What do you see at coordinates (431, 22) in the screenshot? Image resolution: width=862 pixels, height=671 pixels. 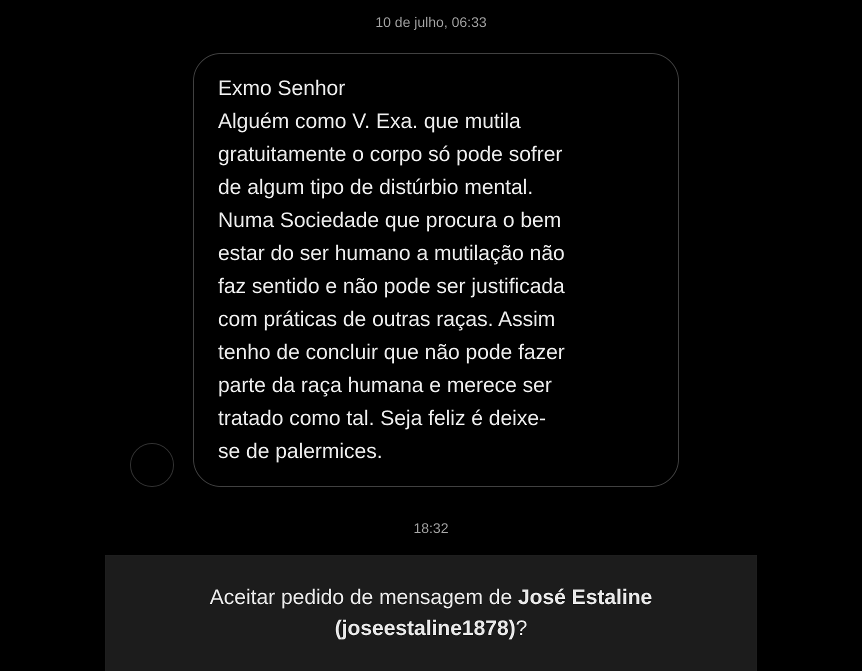 I see `timestamp: 10 de julho, 06:33` at bounding box center [431, 22].